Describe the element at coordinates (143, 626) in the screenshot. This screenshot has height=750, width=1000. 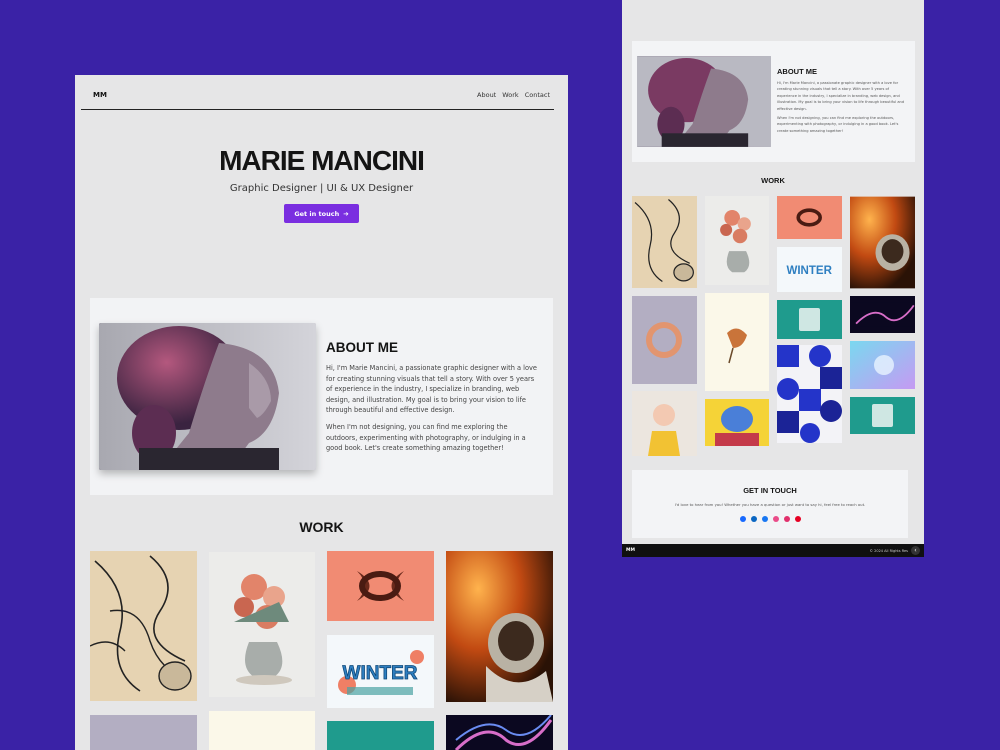
I see `work-tile-floral-line-art` at that location.